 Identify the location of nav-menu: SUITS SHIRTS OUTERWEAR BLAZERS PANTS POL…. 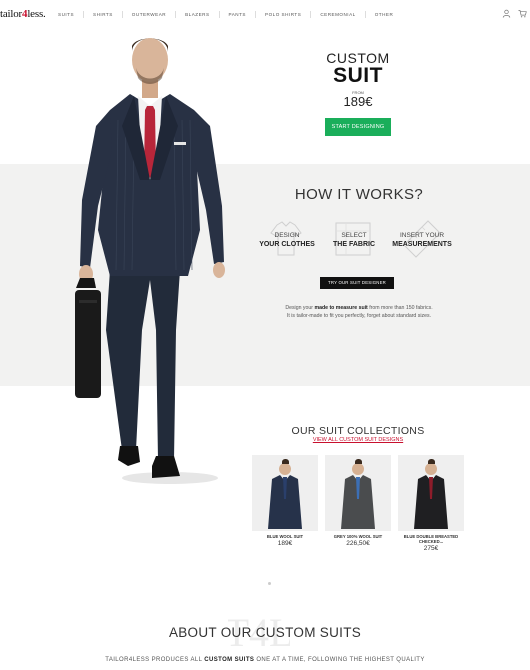
(234, 14).